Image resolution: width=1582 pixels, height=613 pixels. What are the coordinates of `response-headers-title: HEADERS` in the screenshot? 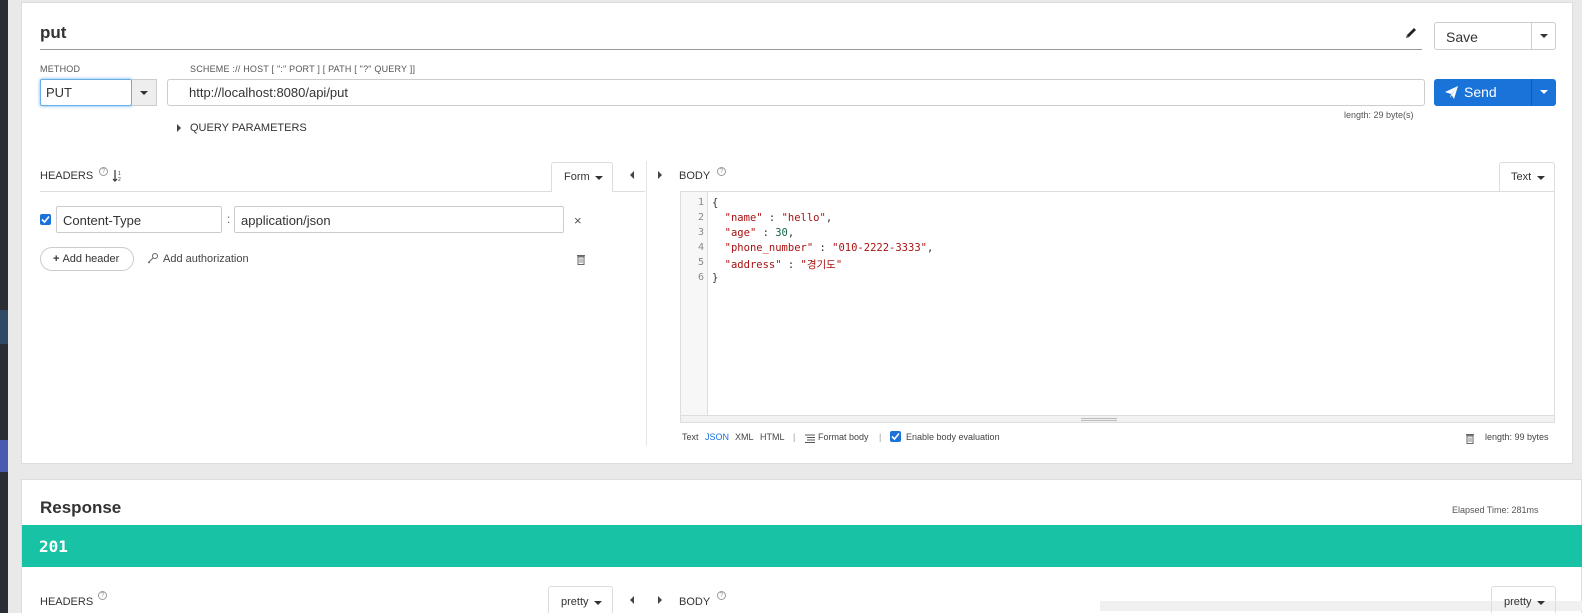 It's located at (67, 602).